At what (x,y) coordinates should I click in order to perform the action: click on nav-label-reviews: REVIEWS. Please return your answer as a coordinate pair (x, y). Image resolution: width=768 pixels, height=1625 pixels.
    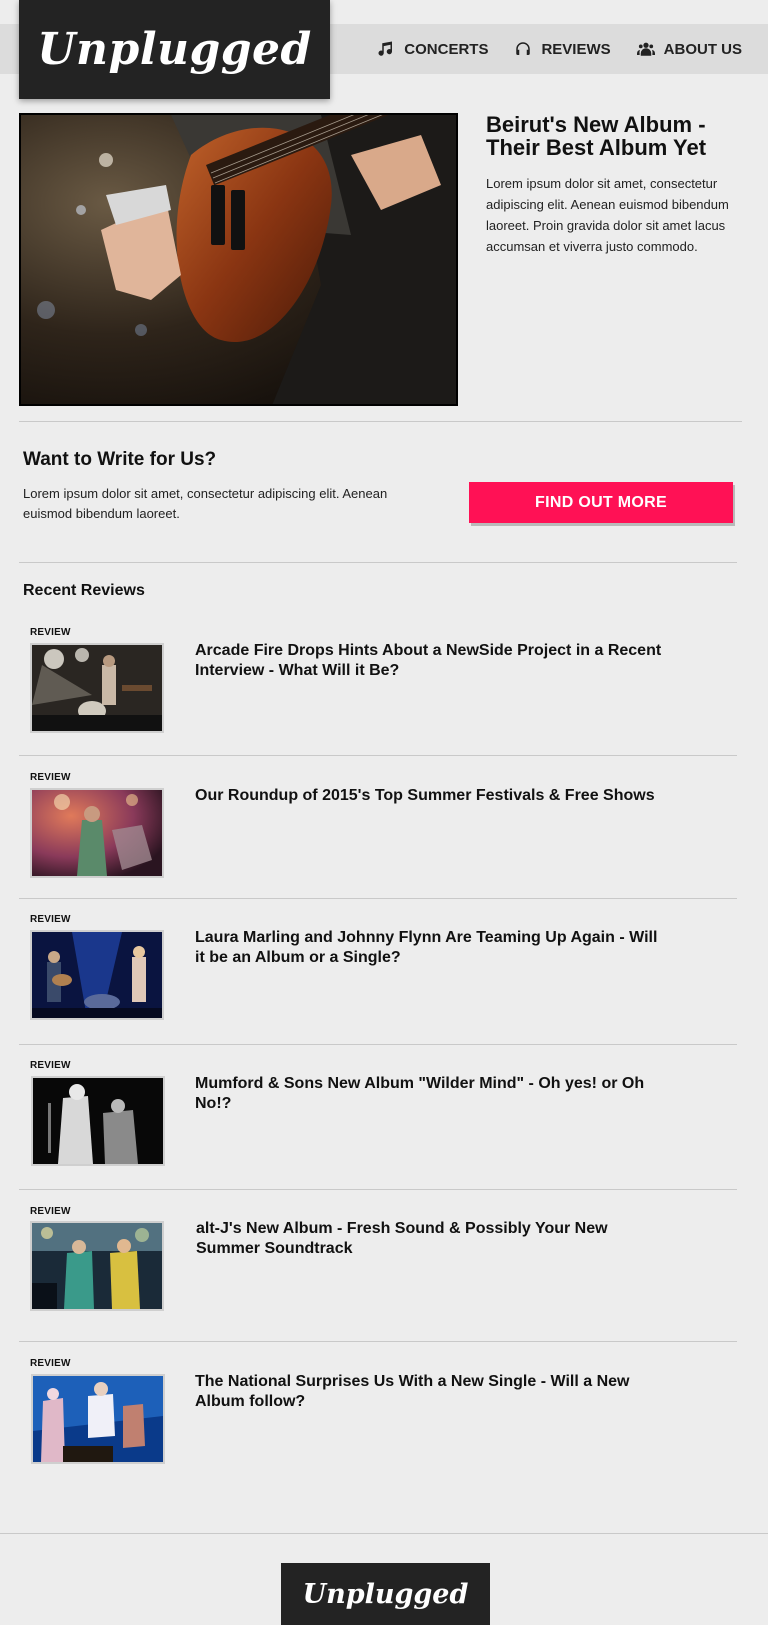
    Looking at the image, I should click on (576, 49).